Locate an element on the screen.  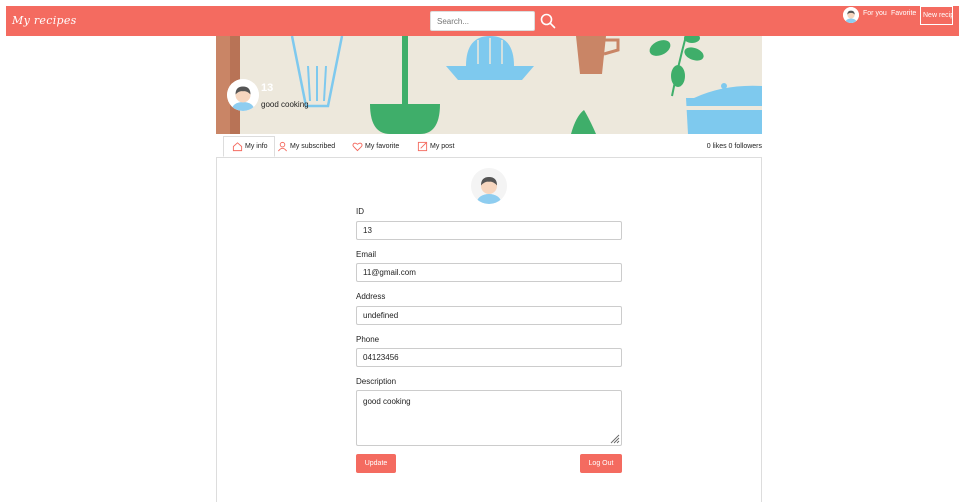
tab-label: My subscribed is located at coordinates (313, 146).